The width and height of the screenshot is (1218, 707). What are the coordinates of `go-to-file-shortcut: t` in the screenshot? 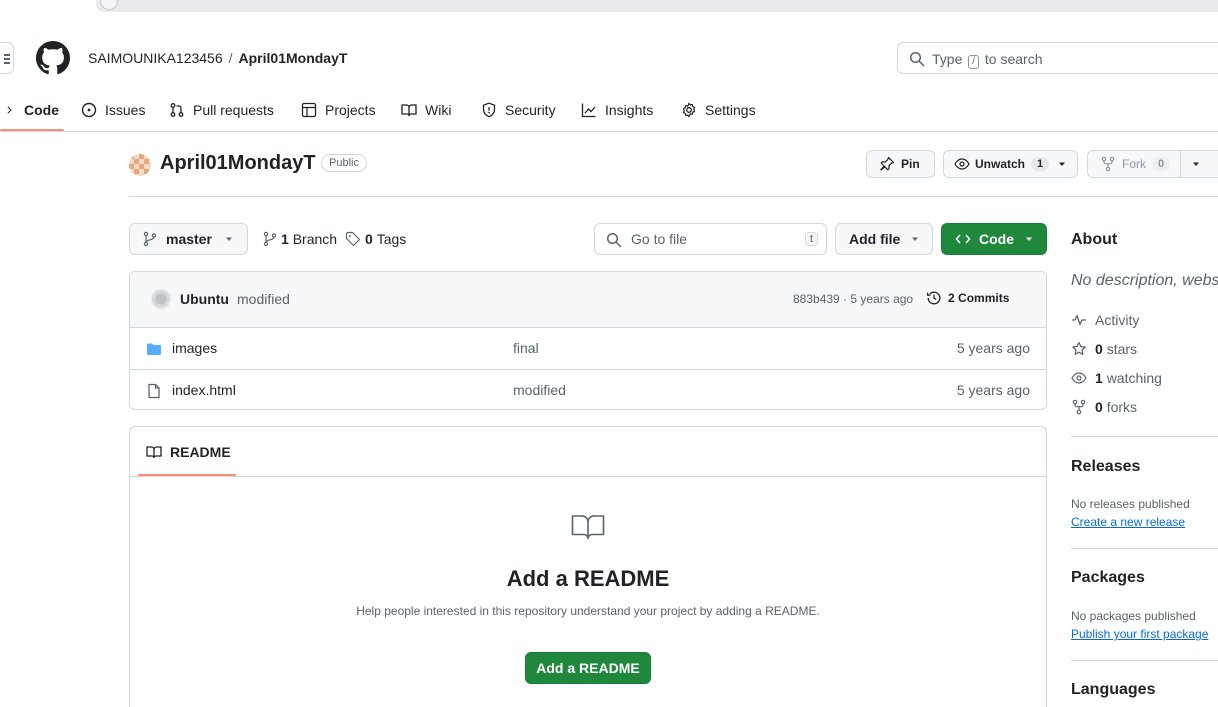 It's located at (812, 239).